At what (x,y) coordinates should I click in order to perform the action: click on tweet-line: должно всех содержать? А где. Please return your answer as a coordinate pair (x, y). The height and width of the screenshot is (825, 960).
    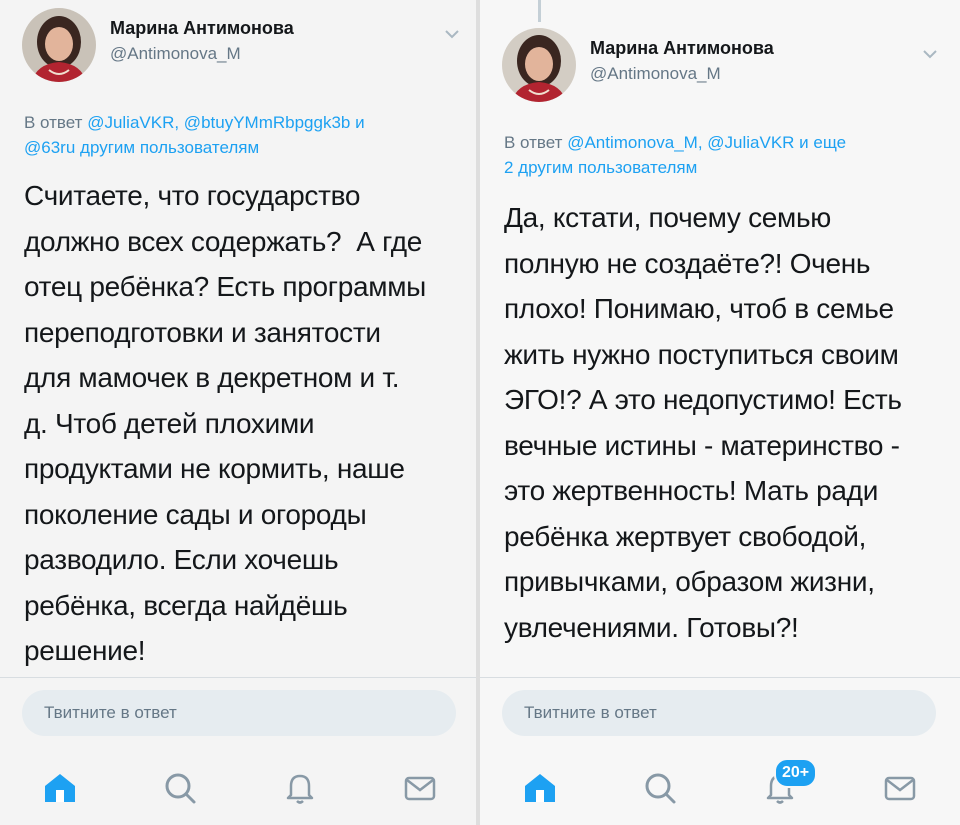
    Looking at the image, I should click on (223, 241).